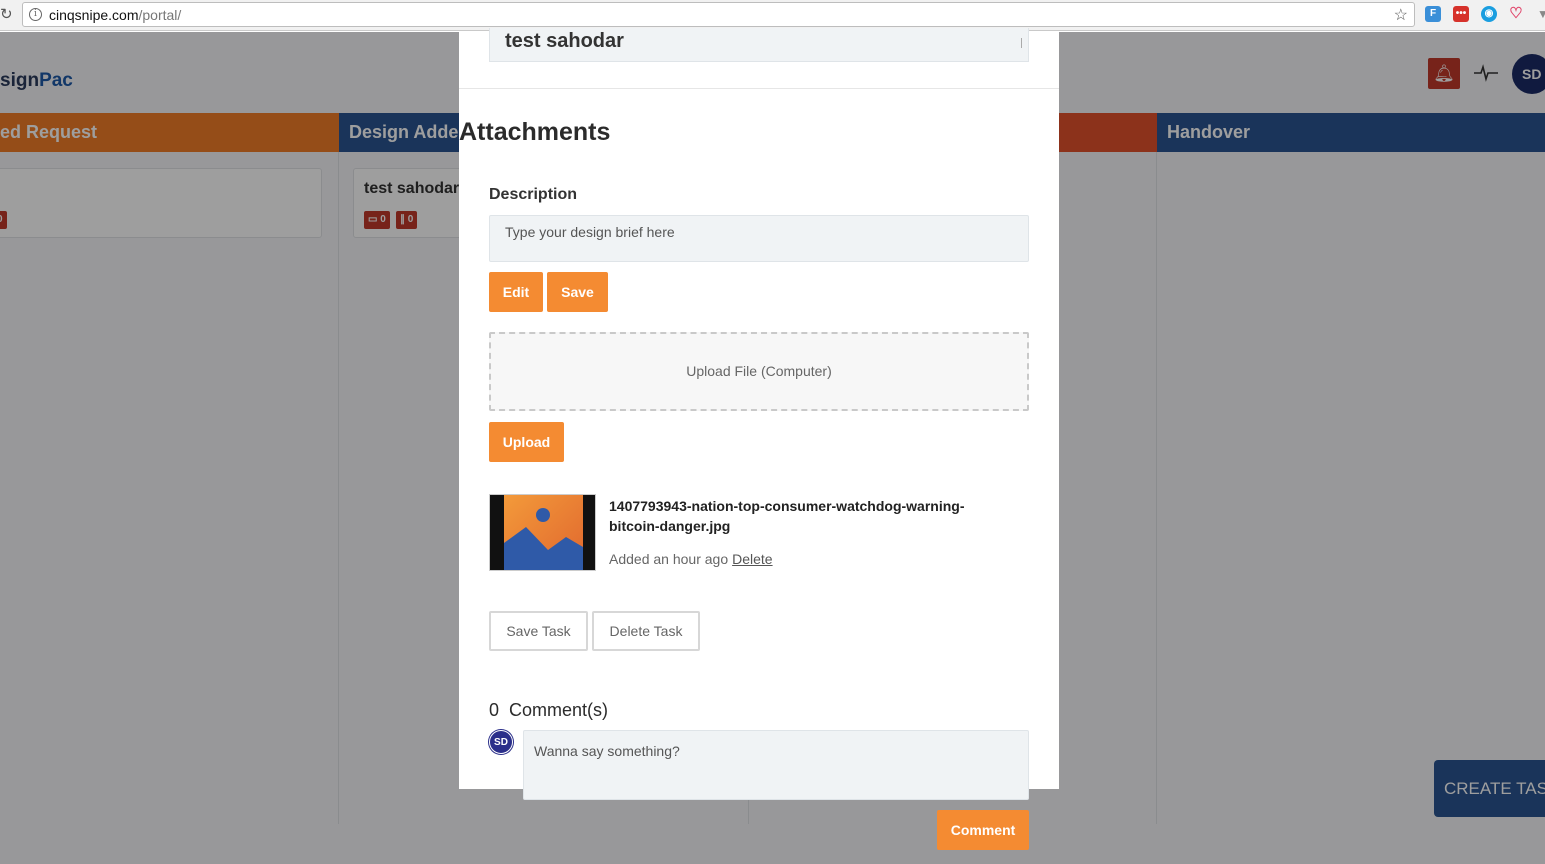 The image size is (1545, 864). I want to click on commenter-avatar: SD, so click(501, 742).